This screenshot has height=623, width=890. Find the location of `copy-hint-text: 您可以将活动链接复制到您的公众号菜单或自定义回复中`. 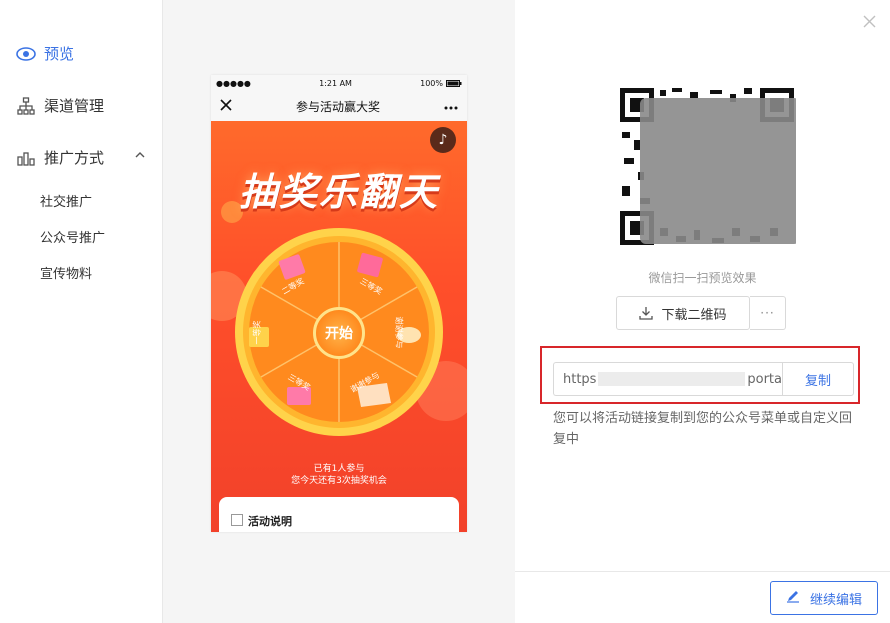

copy-hint-text: 您可以将活动链接复制到您的公众号菜单或自定义回复中 is located at coordinates (703, 429).